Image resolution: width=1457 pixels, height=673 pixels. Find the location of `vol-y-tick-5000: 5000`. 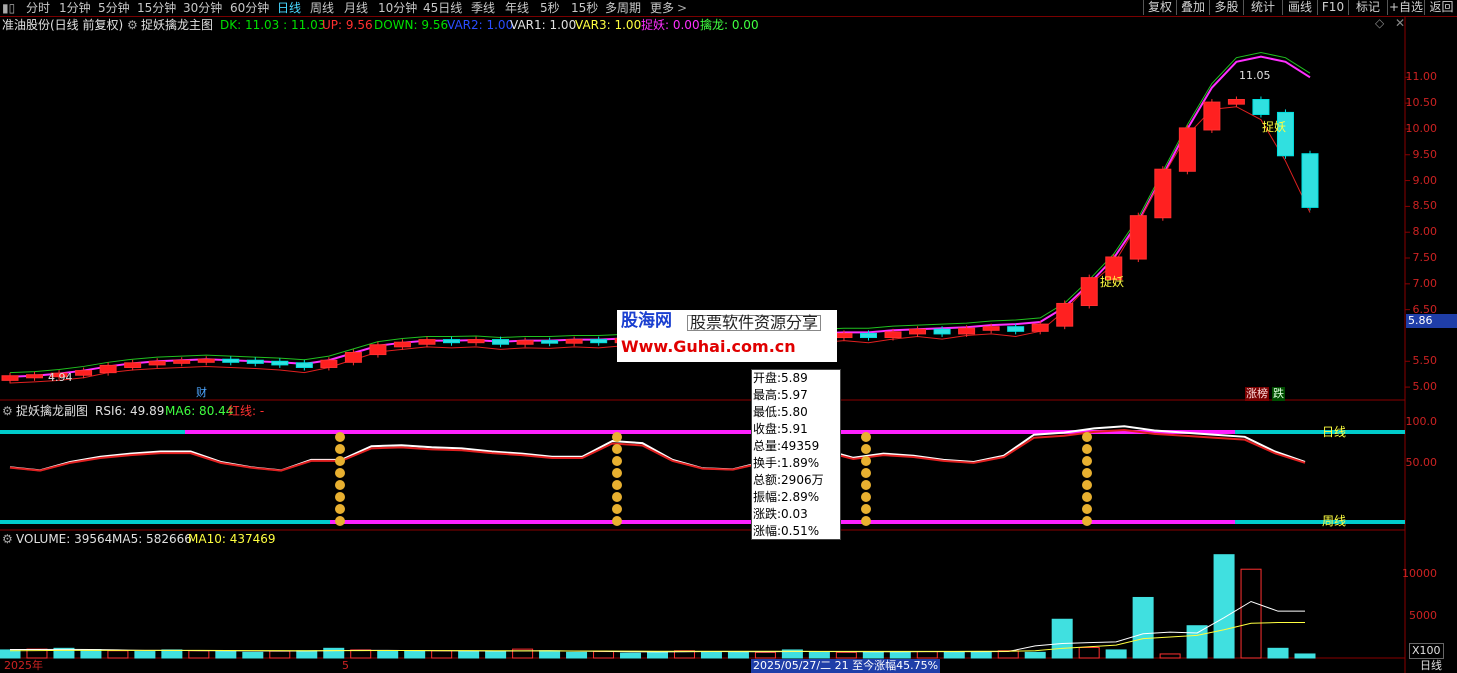

vol-y-tick-5000: 5000 is located at coordinates (1423, 615).